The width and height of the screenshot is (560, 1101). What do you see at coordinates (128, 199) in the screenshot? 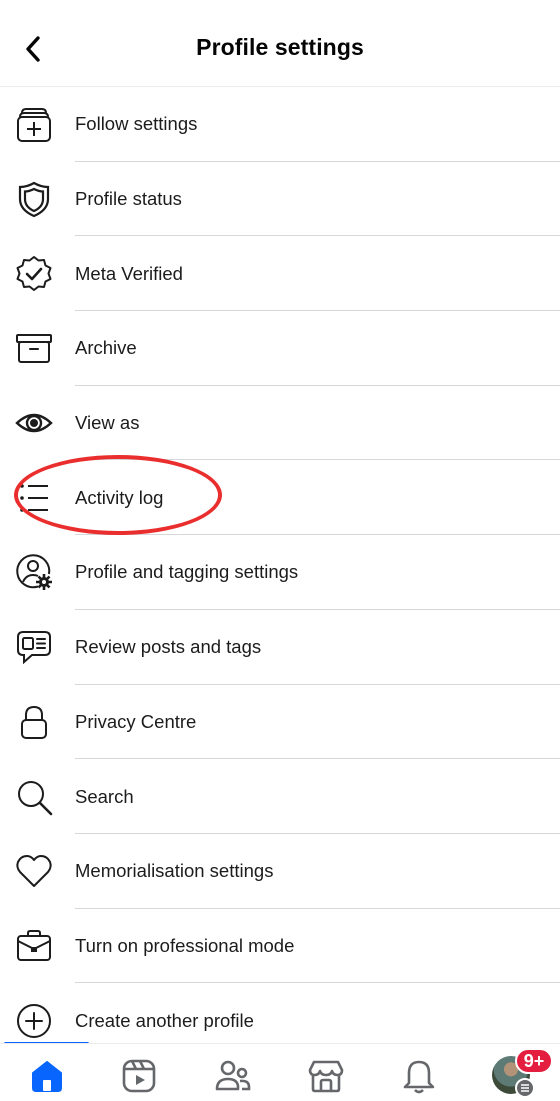
I see `item-label: Profile status` at bounding box center [128, 199].